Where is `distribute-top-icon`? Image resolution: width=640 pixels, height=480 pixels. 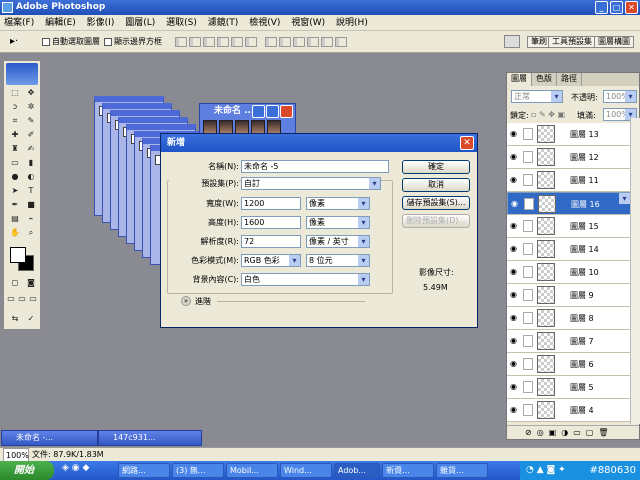
distribute-top-icon is located at coordinates (271, 42).